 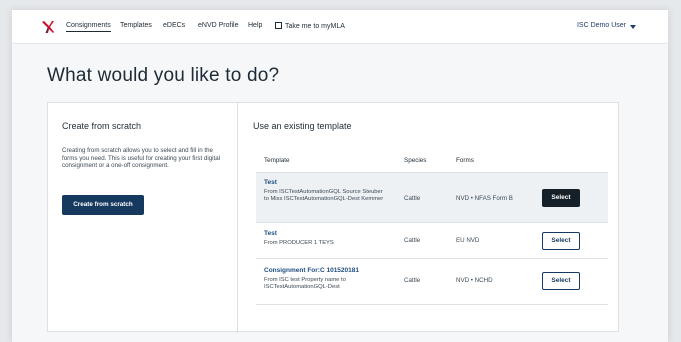 What do you see at coordinates (633, 27) in the screenshot?
I see `chevron-down-icon` at bounding box center [633, 27].